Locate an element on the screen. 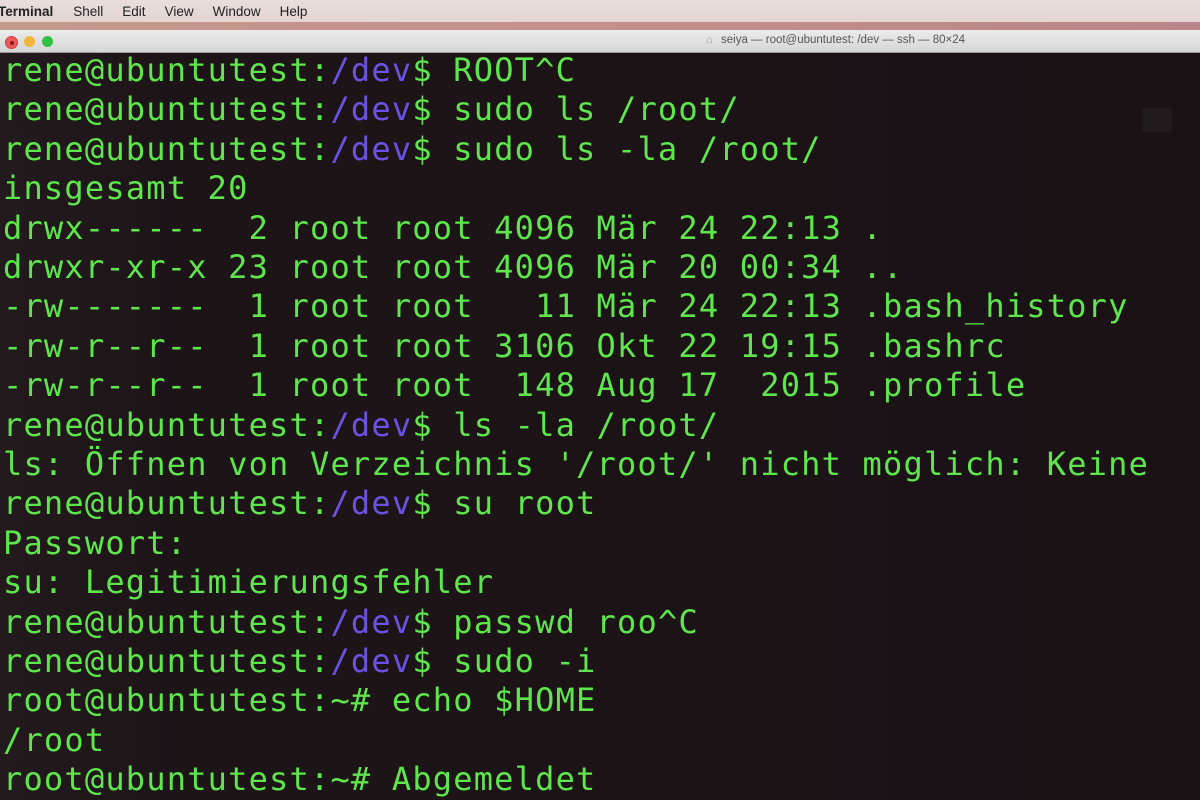  terminal-prompt-line: rene@ubuntutest:/dev$ sudo -i is located at coordinates (300, 661).